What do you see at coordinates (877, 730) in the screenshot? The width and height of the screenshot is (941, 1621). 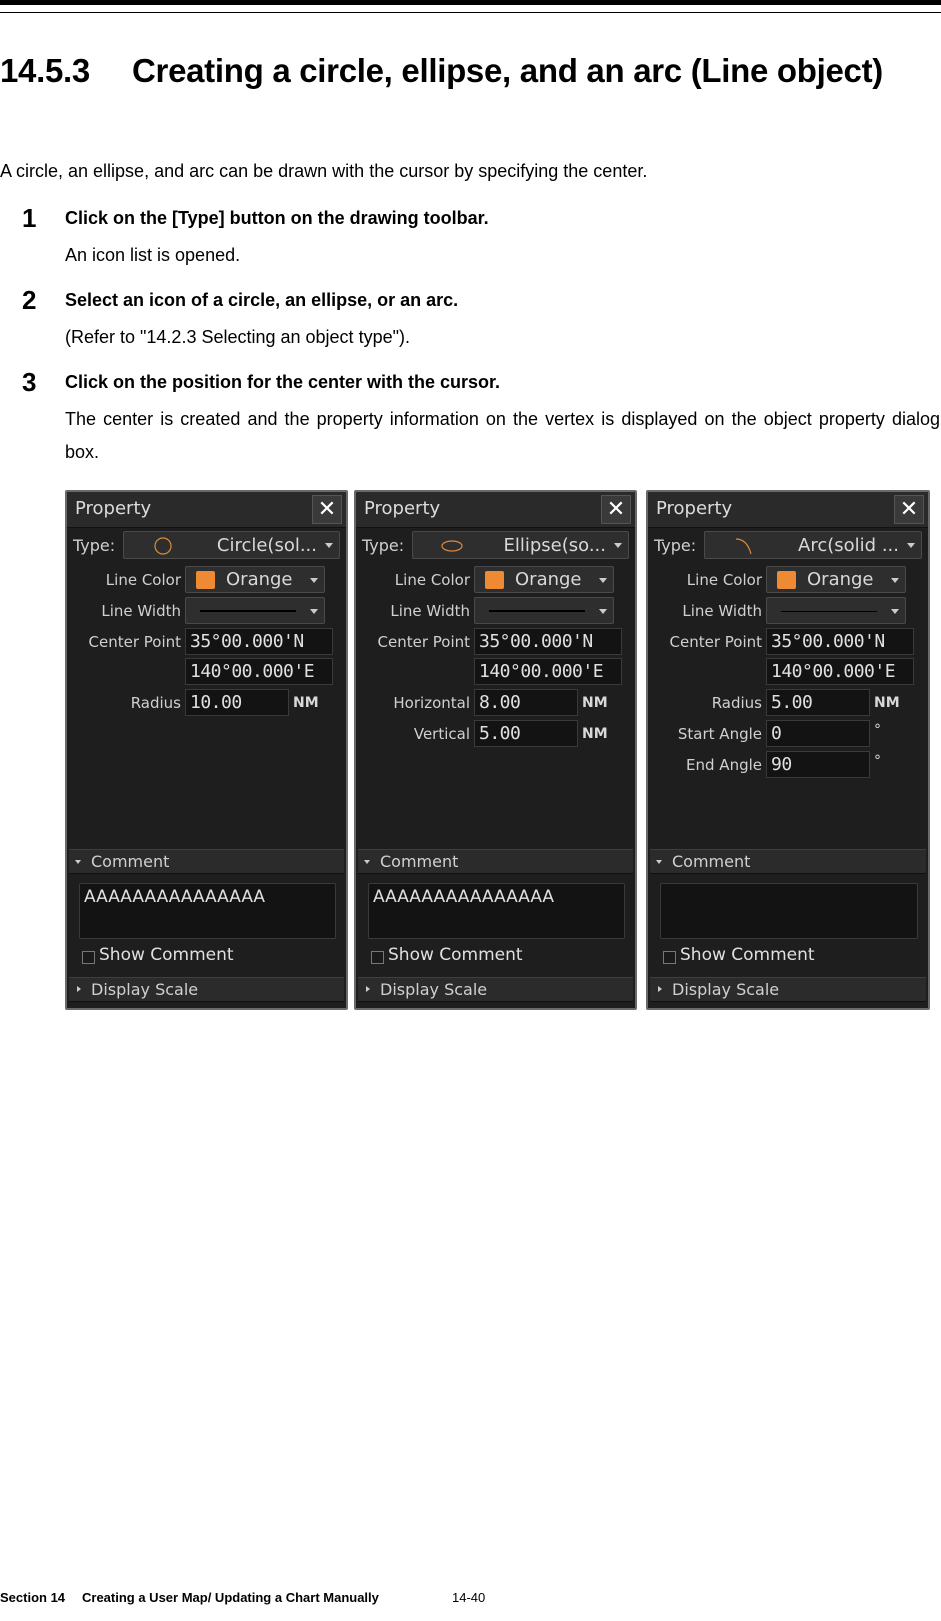 I see `start-angle-unit: °` at bounding box center [877, 730].